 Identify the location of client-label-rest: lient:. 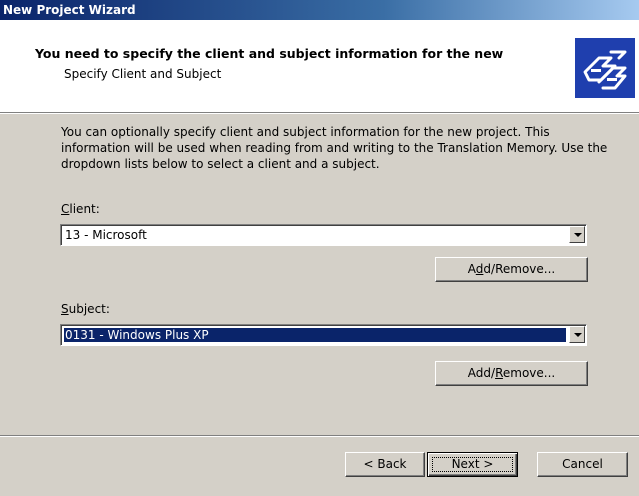
(84, 209).